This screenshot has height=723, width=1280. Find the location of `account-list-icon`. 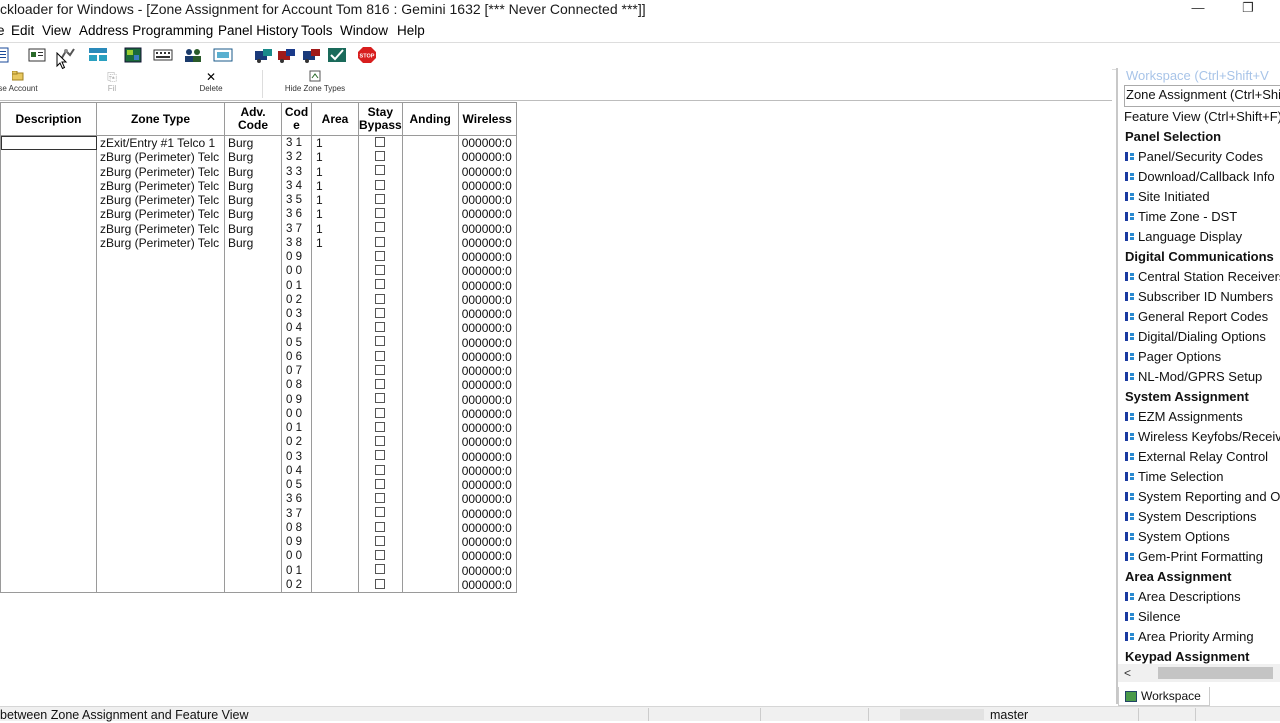

account-list-icon is located at coordinates (37, 55).